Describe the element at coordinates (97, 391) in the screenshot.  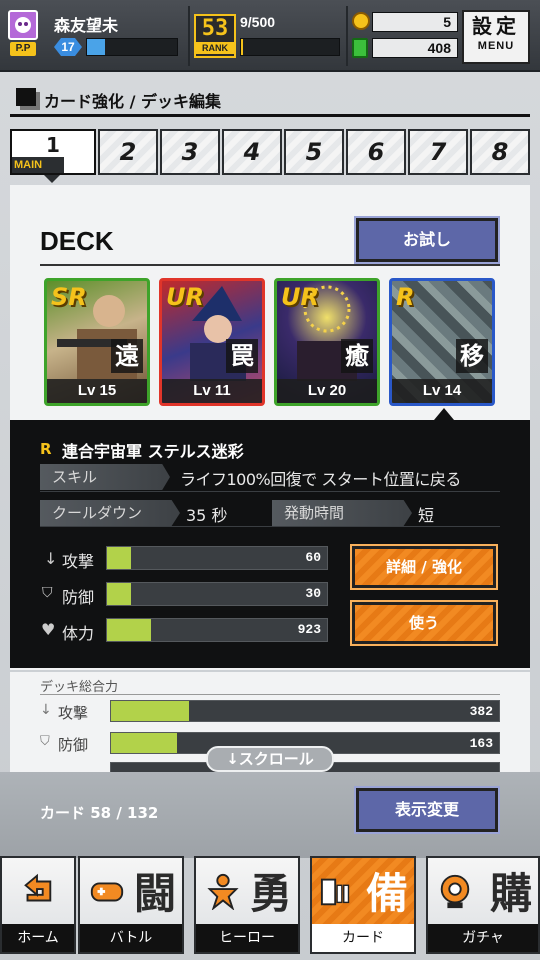
I see `card-level: Lv 15` at that location.